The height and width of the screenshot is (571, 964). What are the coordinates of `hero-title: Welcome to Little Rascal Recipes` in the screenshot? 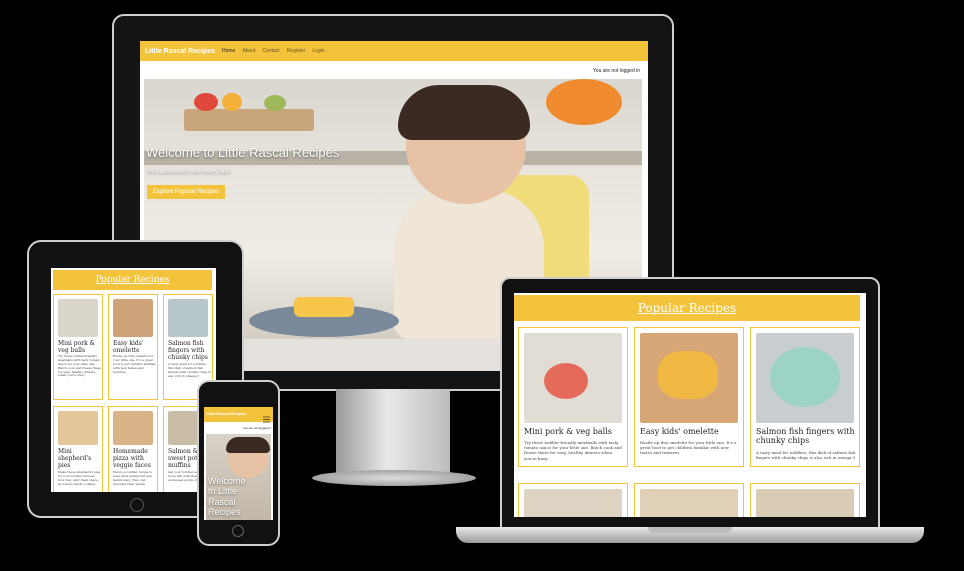 It's located at (243, 152).